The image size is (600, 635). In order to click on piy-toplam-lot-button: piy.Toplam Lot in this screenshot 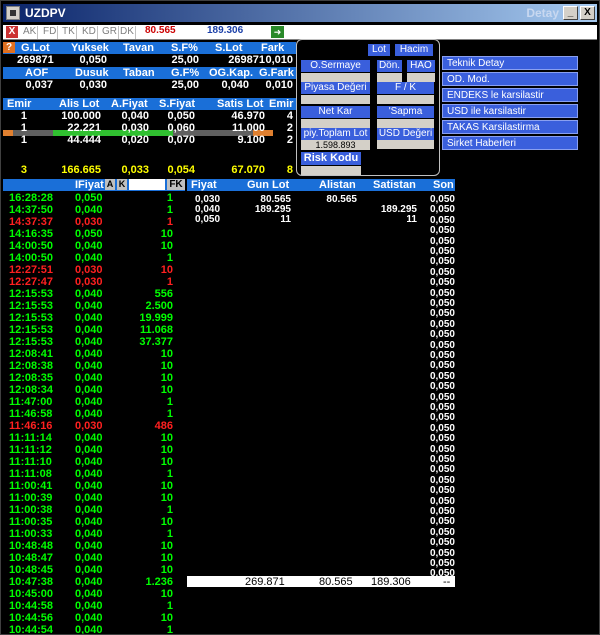, I will do `click(335, 134)`.